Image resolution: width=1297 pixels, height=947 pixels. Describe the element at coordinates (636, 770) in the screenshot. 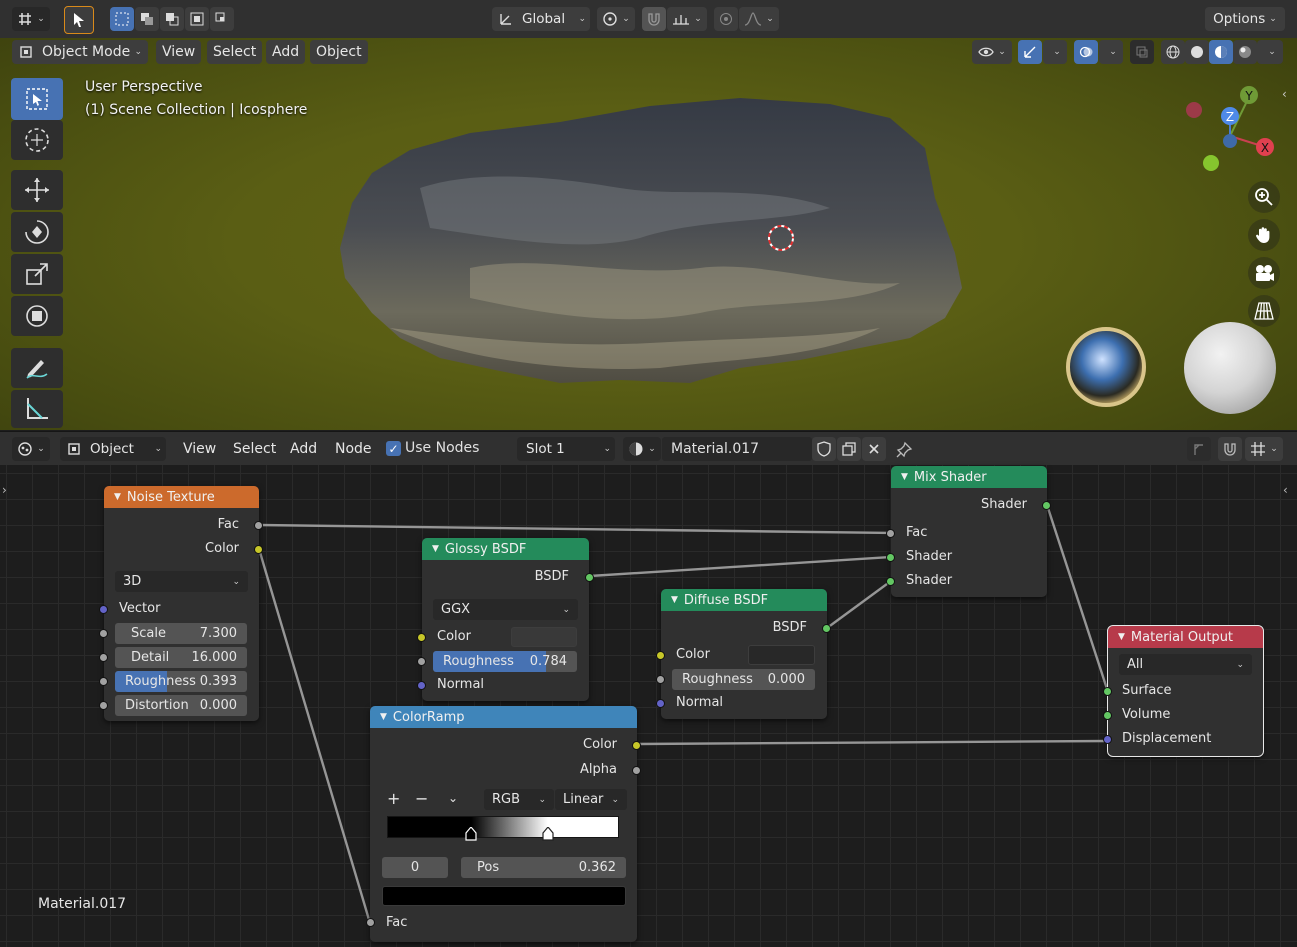

I see `ramp-out-alpha-socket` at that location.